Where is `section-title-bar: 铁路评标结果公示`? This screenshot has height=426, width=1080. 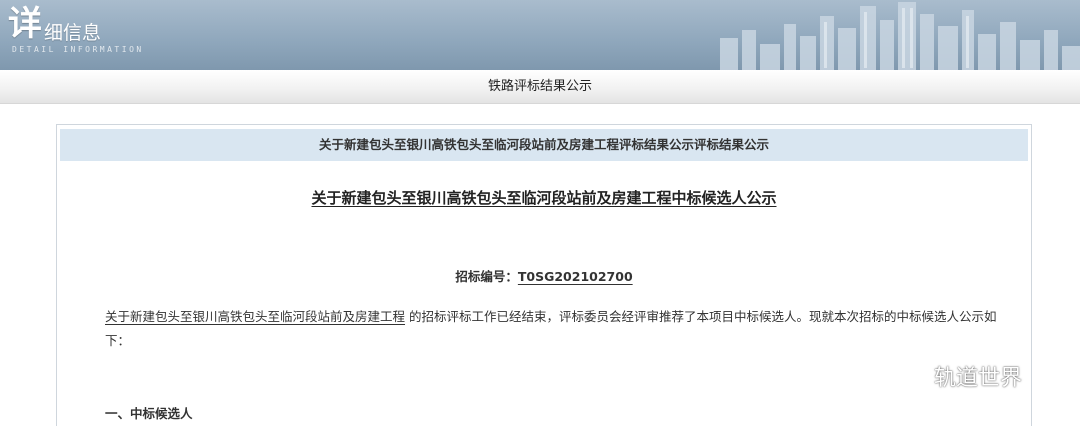 section-title-bar: 铁路评标结果公示 is located at coordinates (540, 87).